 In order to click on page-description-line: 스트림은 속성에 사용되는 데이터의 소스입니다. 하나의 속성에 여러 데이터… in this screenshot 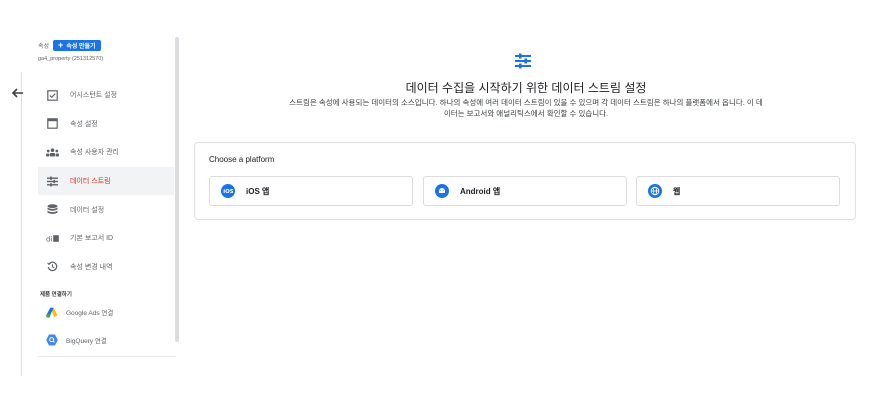, I will do `click(526, 102)`.